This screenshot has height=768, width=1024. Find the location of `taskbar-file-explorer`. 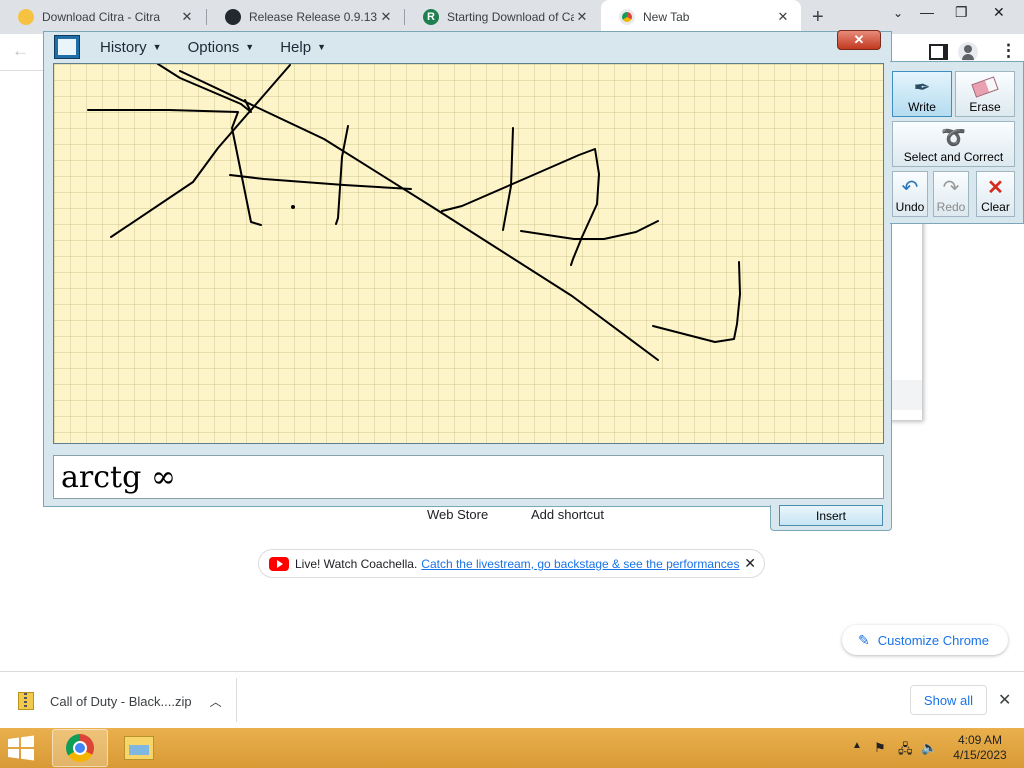

taskbar-file-explorer is located at coordinates (140, 748).